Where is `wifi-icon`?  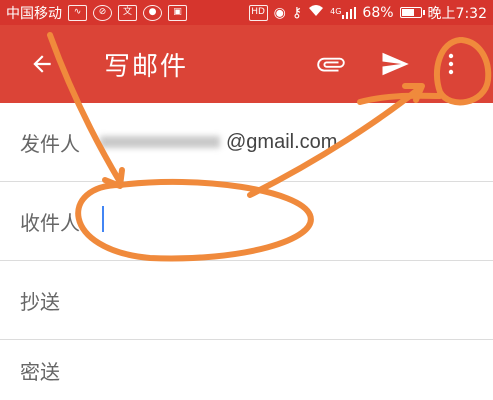 wifi-icon is located at coordinates (316, 12).